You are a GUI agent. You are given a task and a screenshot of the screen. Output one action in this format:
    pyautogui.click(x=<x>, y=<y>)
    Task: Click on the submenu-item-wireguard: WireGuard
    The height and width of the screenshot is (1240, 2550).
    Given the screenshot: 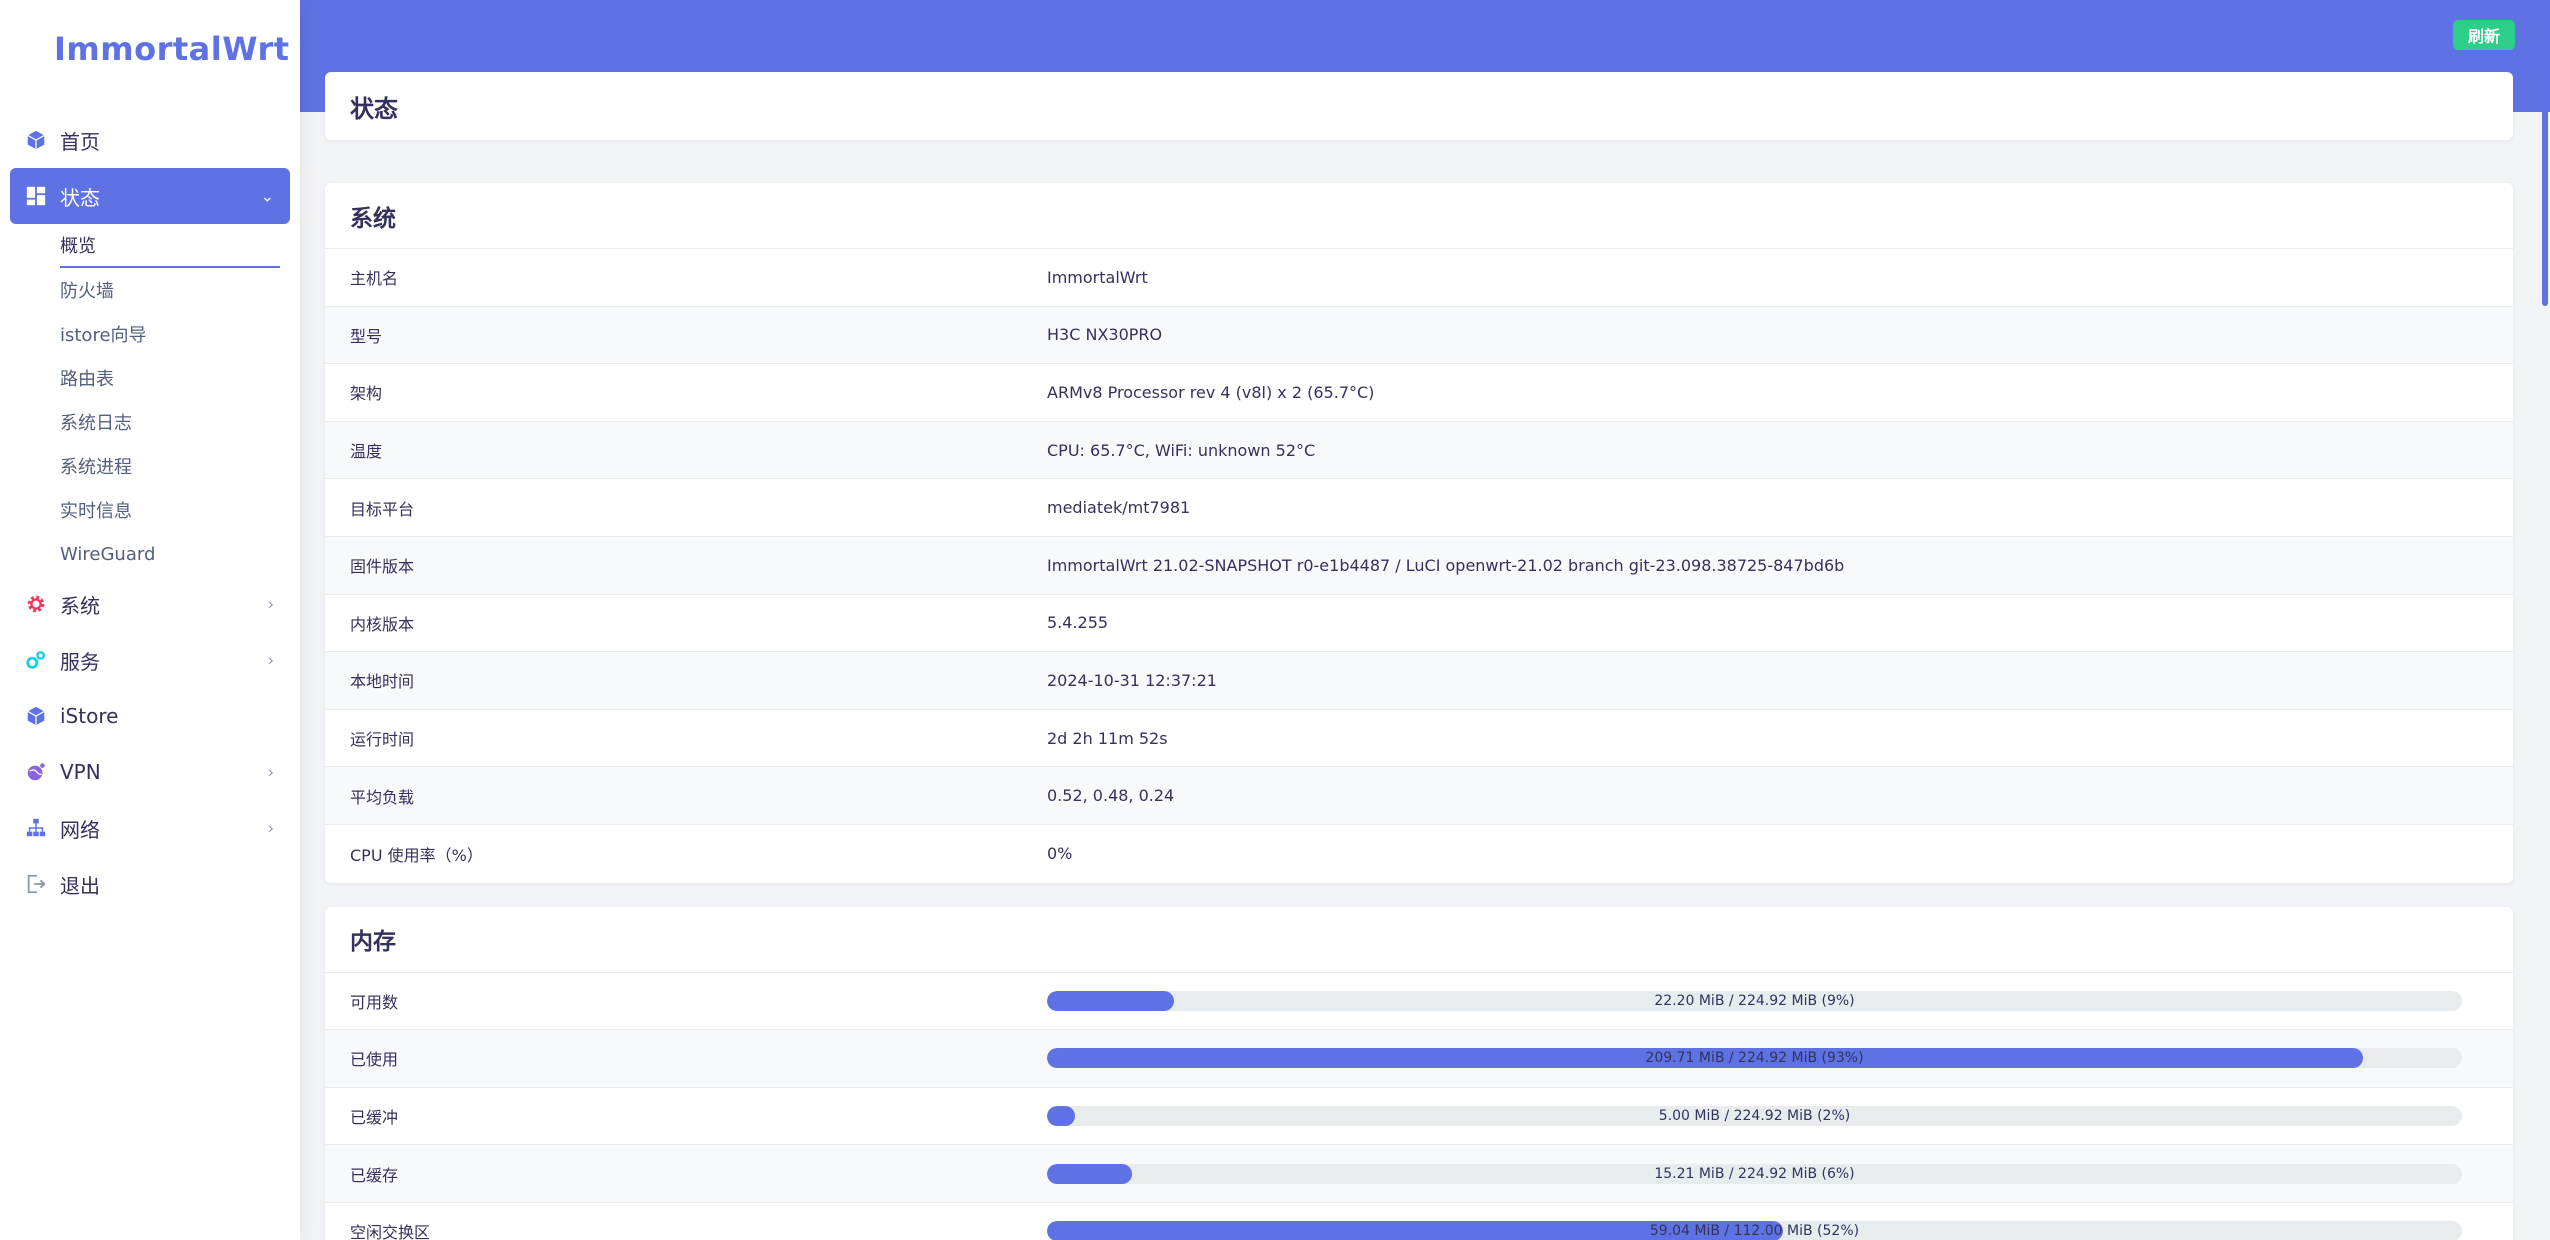 What is the action you would take?
    pyautogui.click(x=170, y=554)
    